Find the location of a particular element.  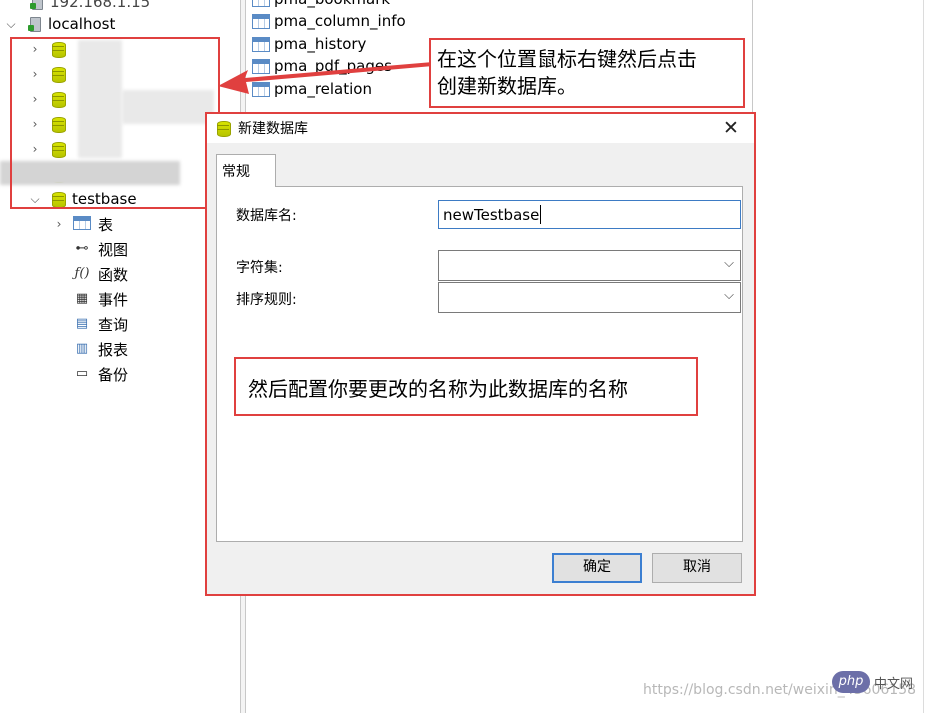

table-name: pma_bookmark is located at coordinates (332, 4).